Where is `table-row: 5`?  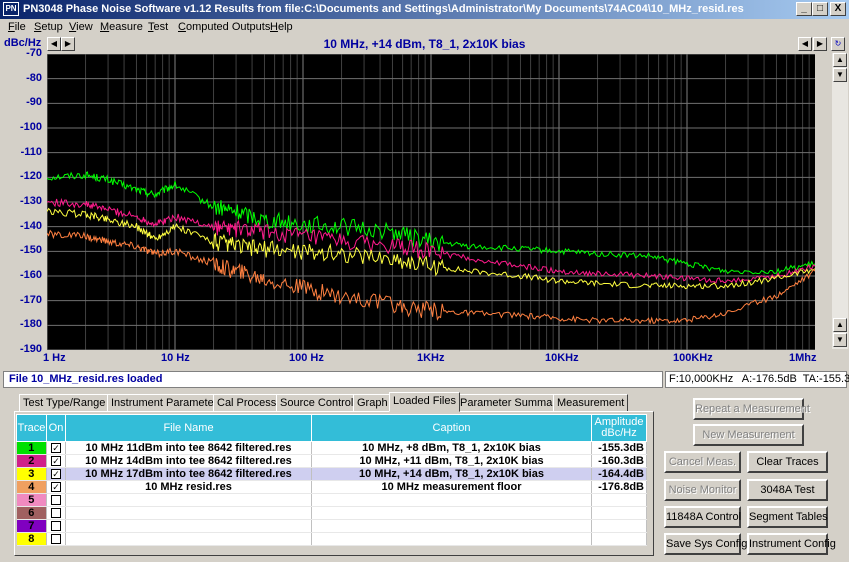 table-row: 5 is located at coordinates (331, 500).